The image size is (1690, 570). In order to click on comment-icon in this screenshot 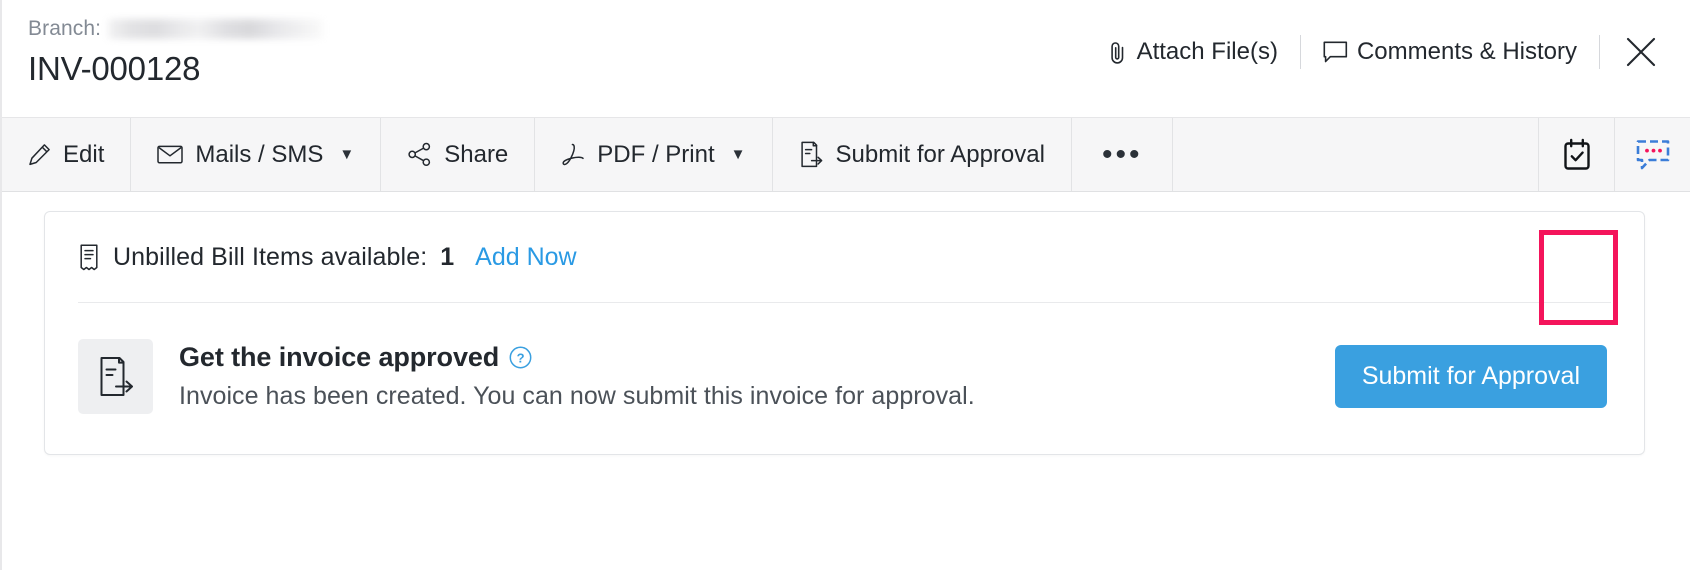, I will do `click(1335, 52)`.